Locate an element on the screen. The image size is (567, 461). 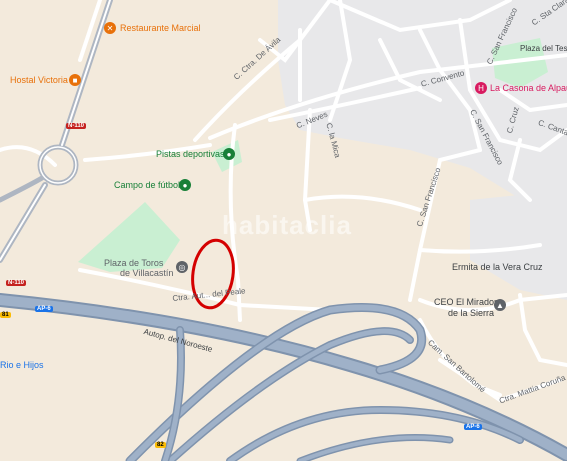
fork-knife-icon: ✕ is located at coordinates (110, 28).